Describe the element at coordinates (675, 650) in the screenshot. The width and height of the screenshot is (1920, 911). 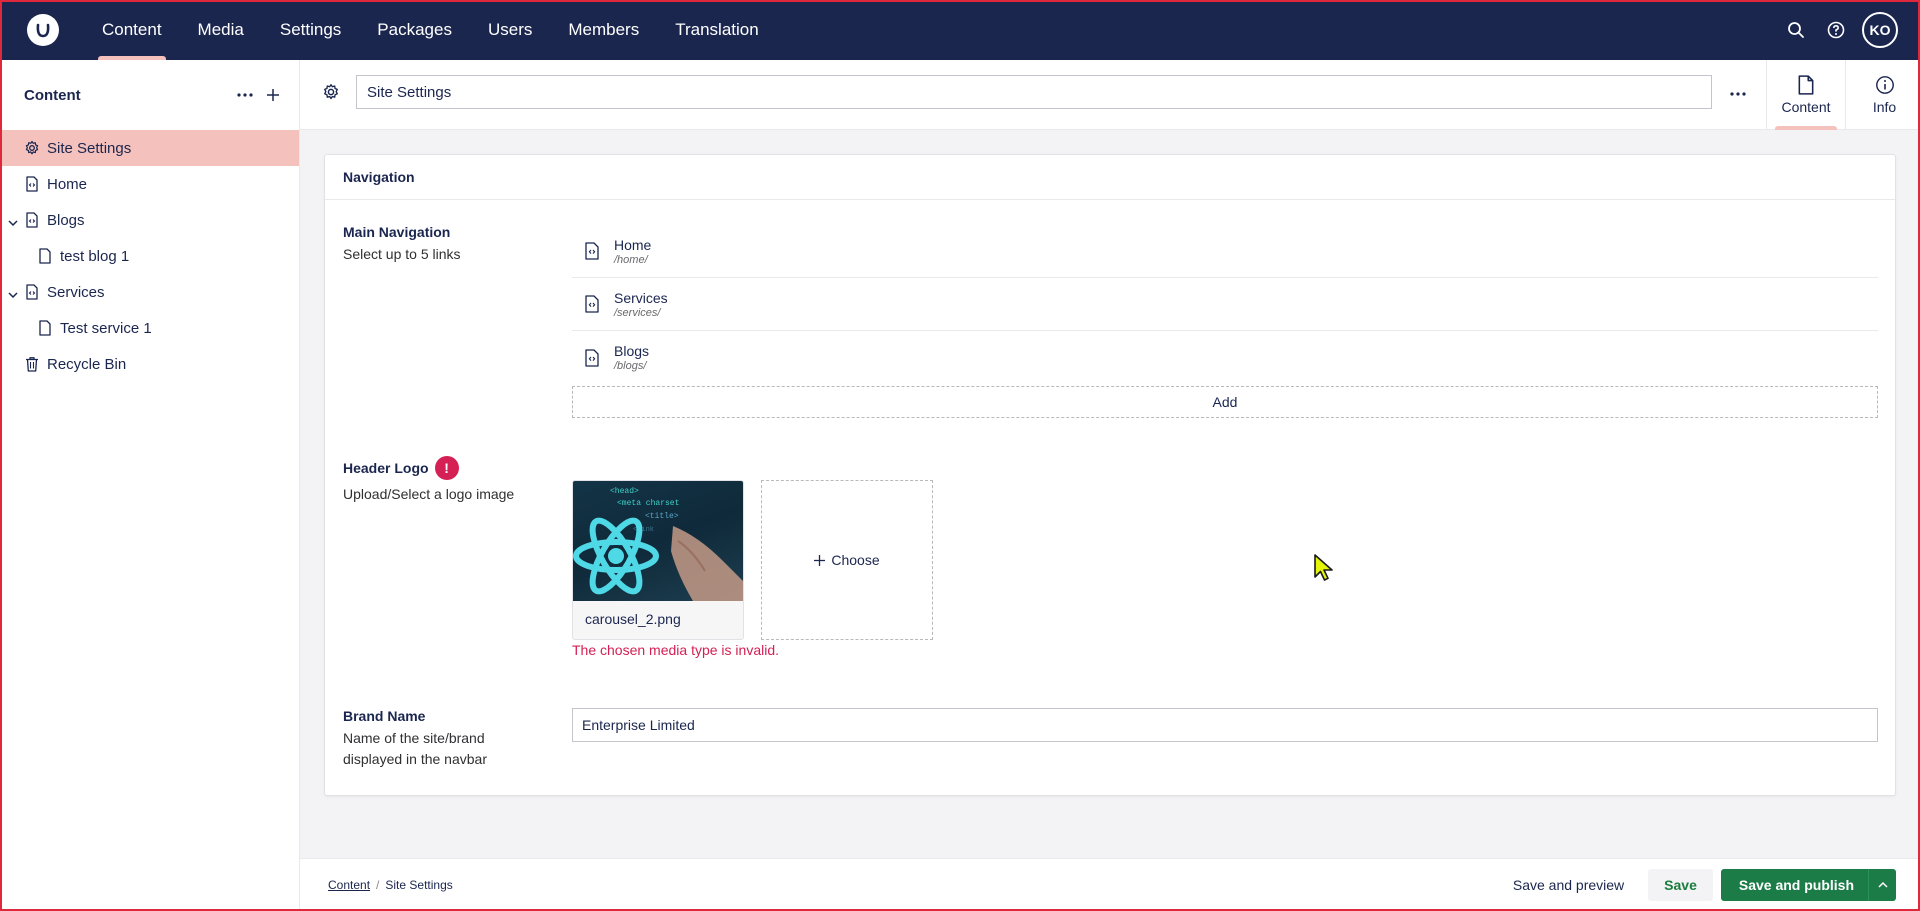
I see `validation-error: The chosen media type is invalid.` at that location.